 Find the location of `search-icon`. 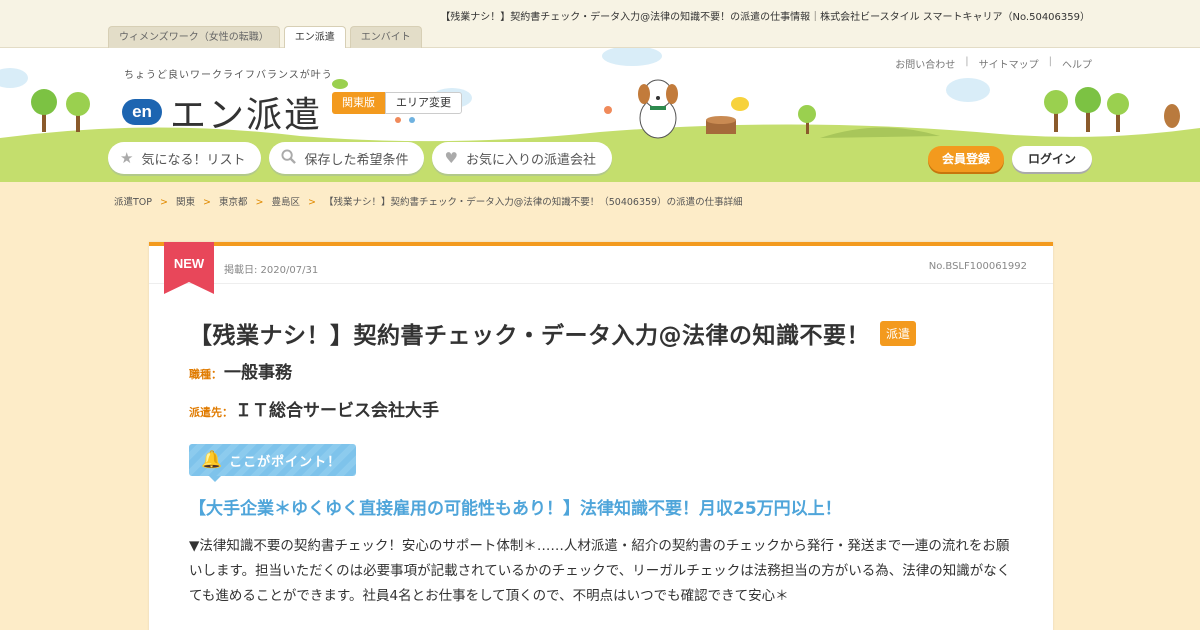

search-icon is located at coordinates (289, 158).